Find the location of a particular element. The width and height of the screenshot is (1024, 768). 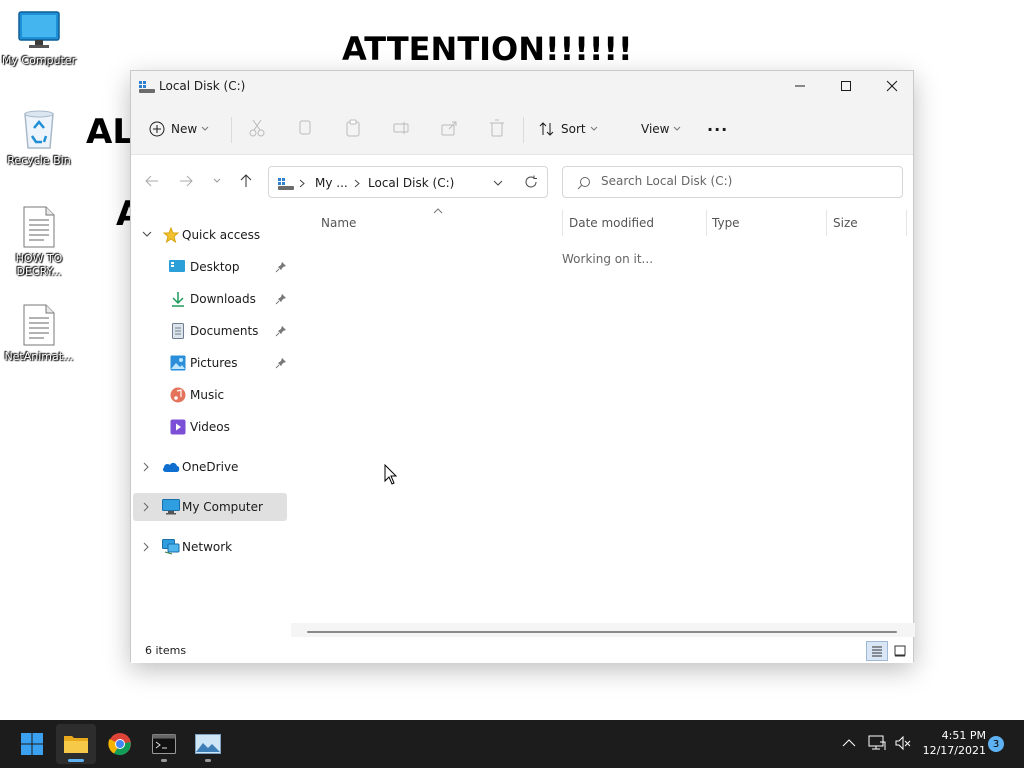

nav-onedrive: OneDrive is located at coordinates (210, 467).